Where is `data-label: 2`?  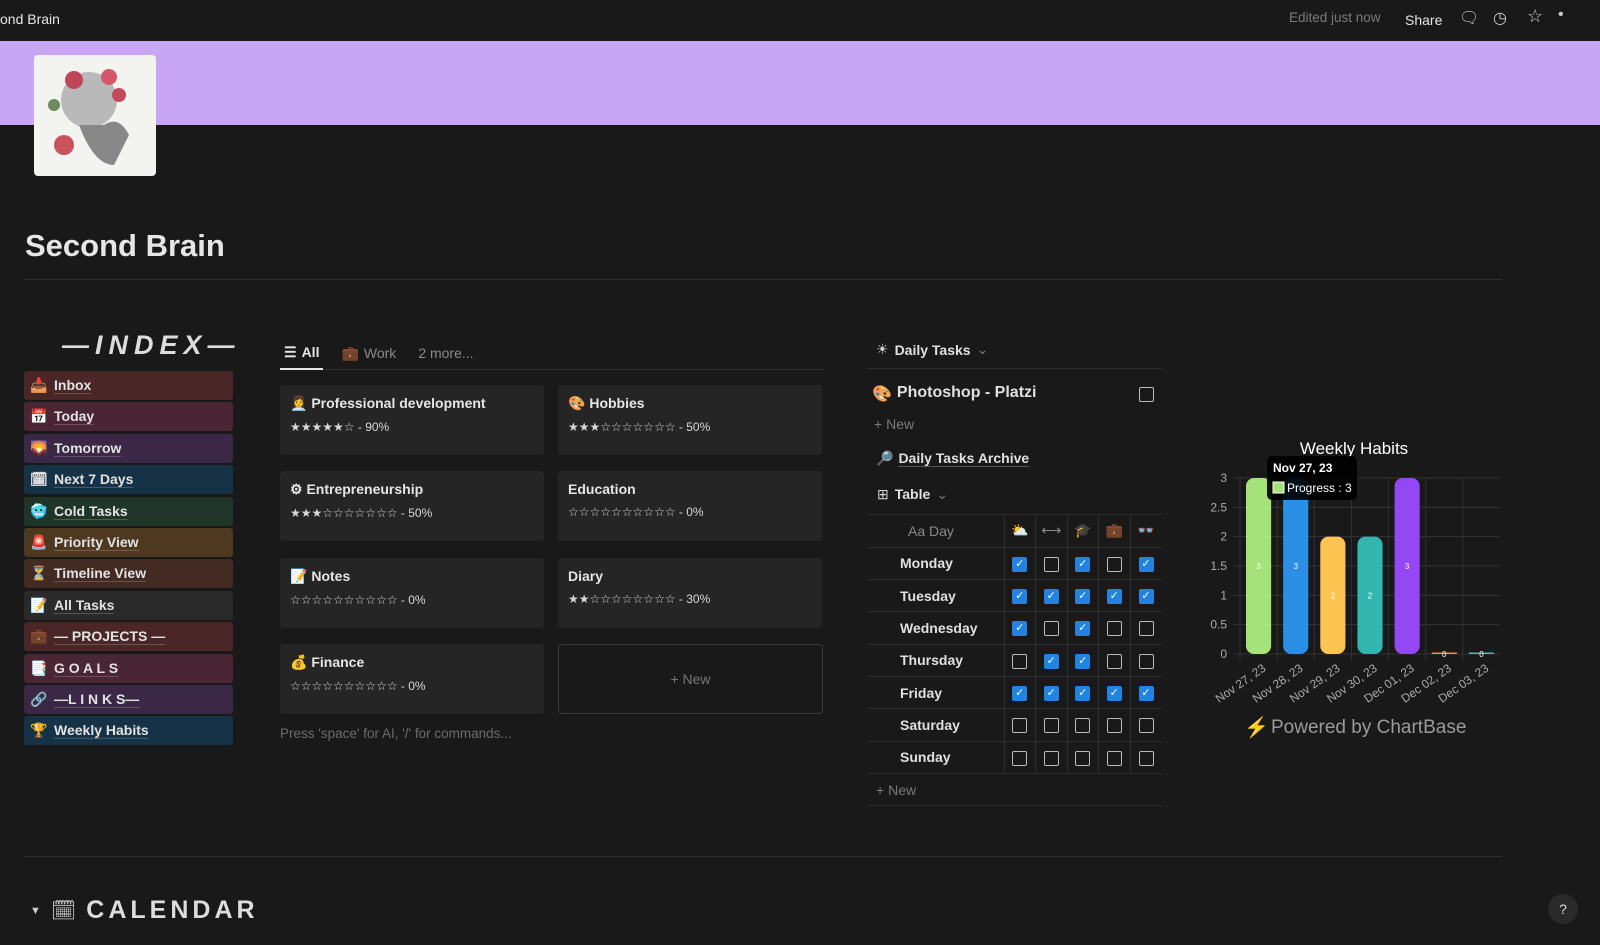 data-label: 2 is located at coordinates (1333, 595).